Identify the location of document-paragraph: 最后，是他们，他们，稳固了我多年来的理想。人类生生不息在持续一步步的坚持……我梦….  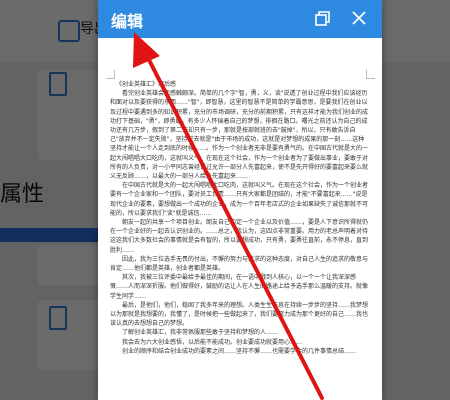
(239, 314).